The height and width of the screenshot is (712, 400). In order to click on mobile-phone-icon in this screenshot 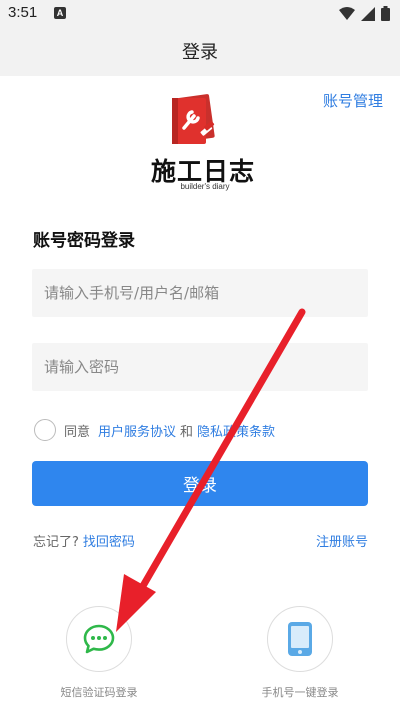, I will do `click(300, 639)`.